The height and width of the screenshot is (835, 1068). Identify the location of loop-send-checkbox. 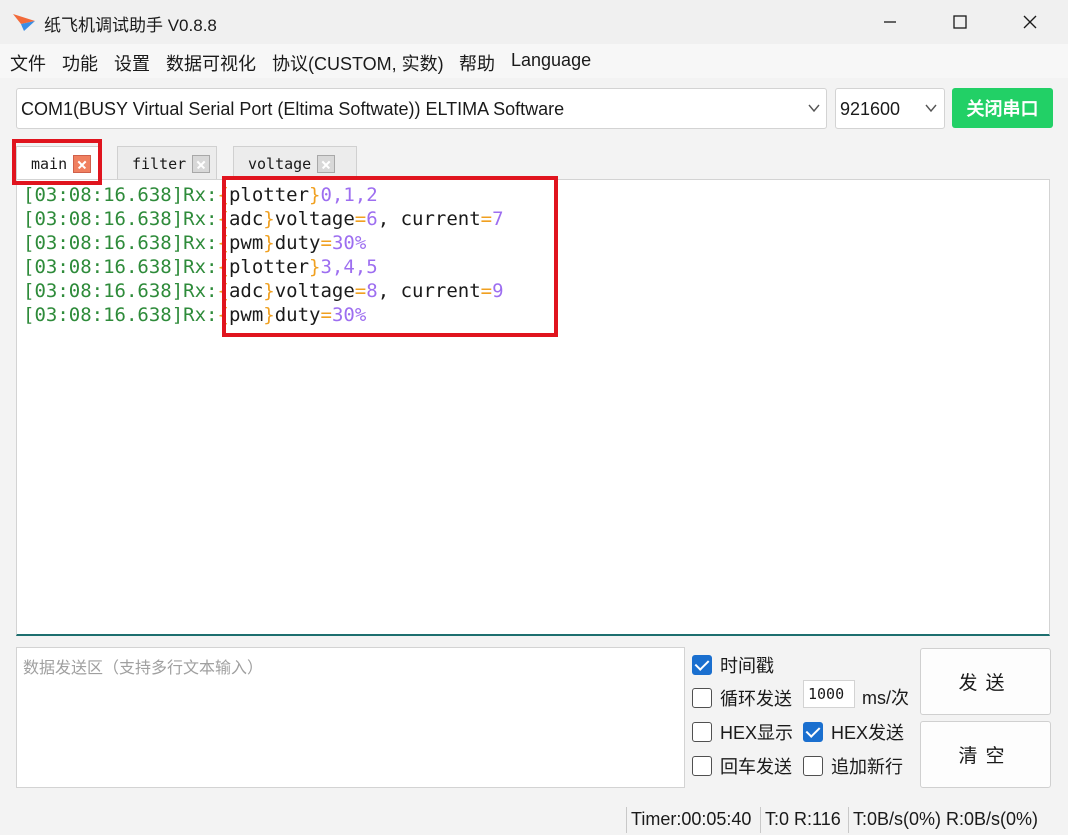
(702, 698).